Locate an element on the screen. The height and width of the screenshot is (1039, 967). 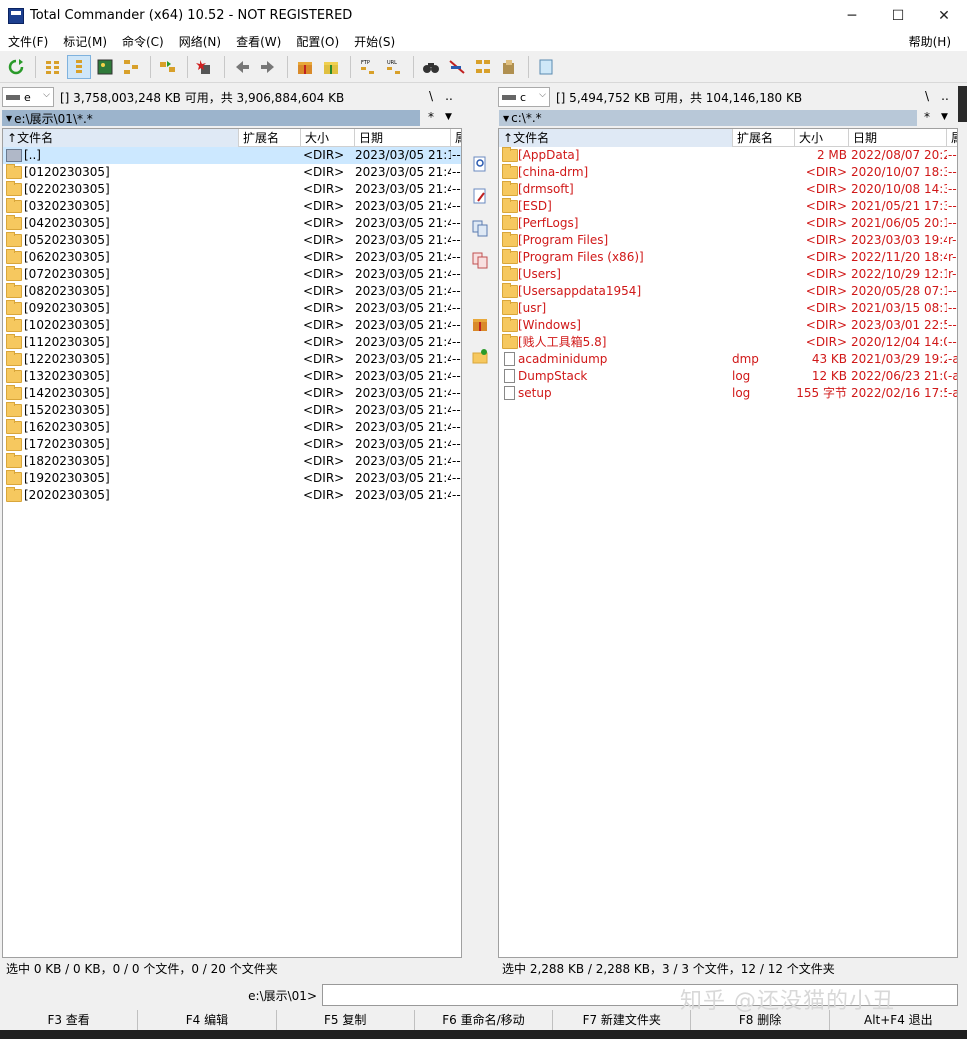
alt-f4-exit-button: Alt+F4 退出 is located at coordinates (898, 1020).